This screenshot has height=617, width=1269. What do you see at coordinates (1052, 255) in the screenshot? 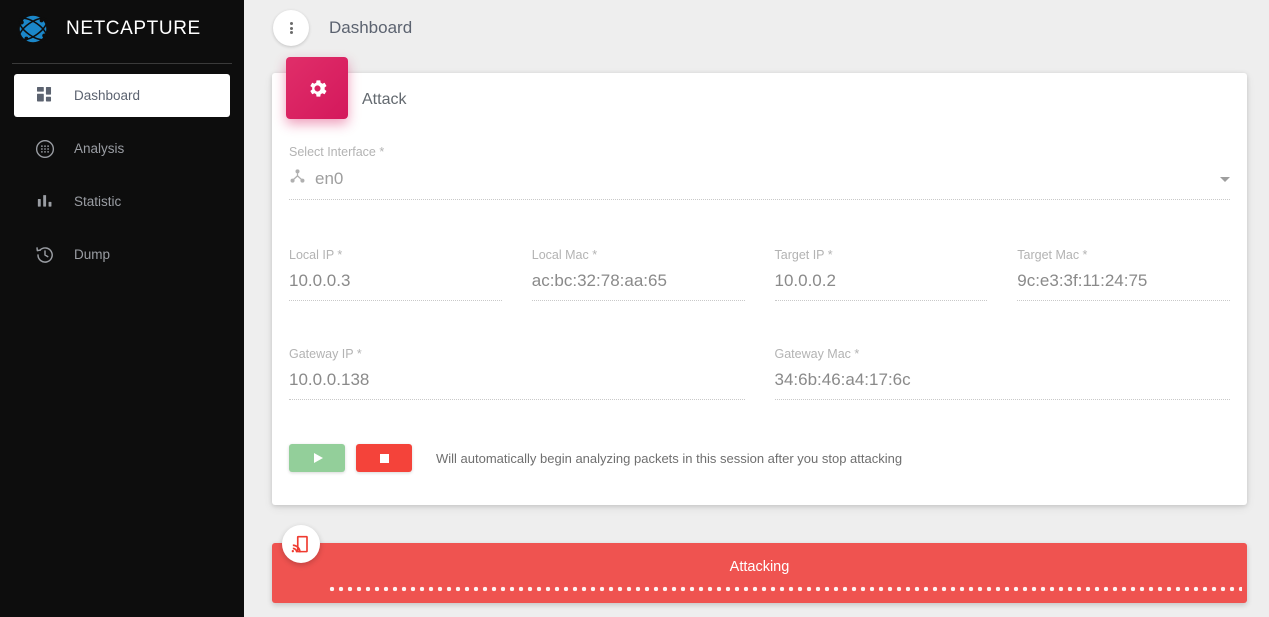
I see `target-mac-label: Target Mac *` at bounding box center [1052, 255].